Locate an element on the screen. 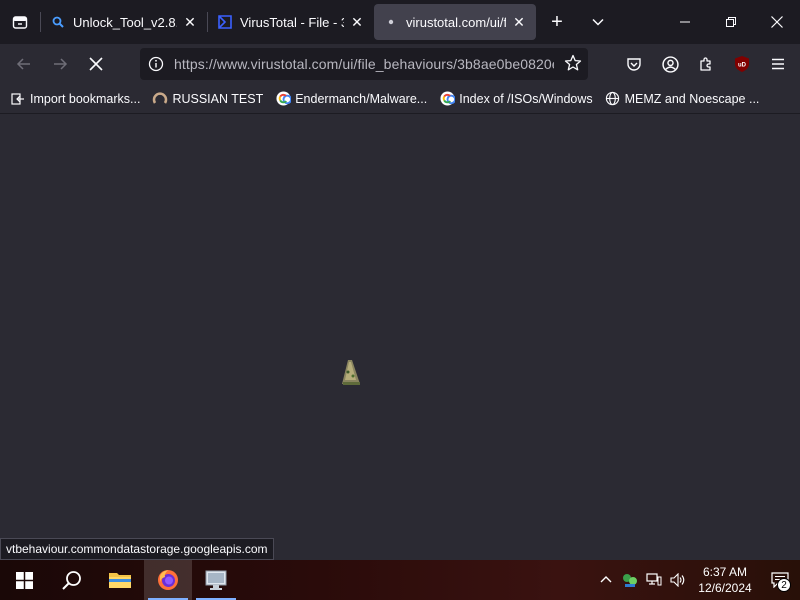  volume-button is located at coordinates (678, 580).